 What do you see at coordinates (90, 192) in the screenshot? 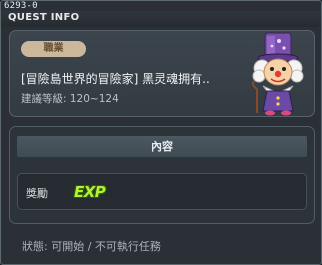
I see `exp-reward-icon: EXP` at bounding box center [90, 192].